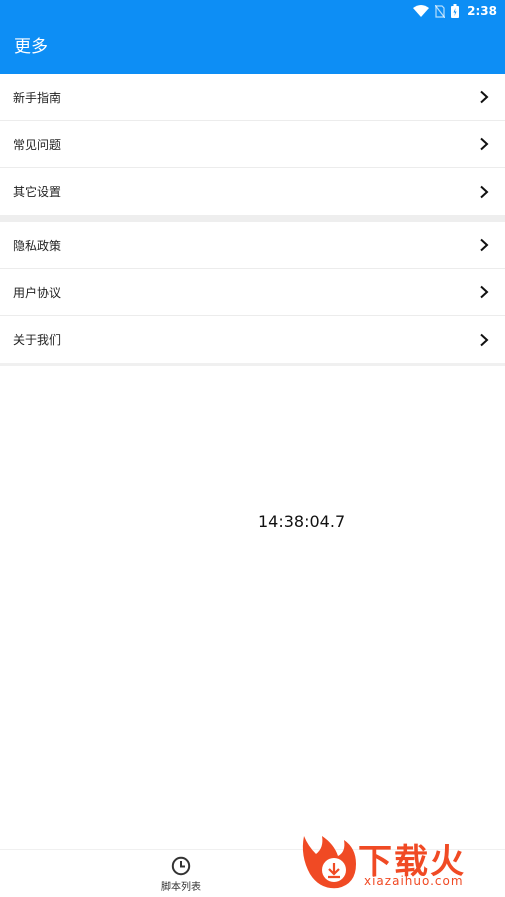 This screenshot has width=505, height=897. What do you see at coordinates (31, 47) in the screenshot?
I see `page-title: 更多` at bounding box center [31, 47].